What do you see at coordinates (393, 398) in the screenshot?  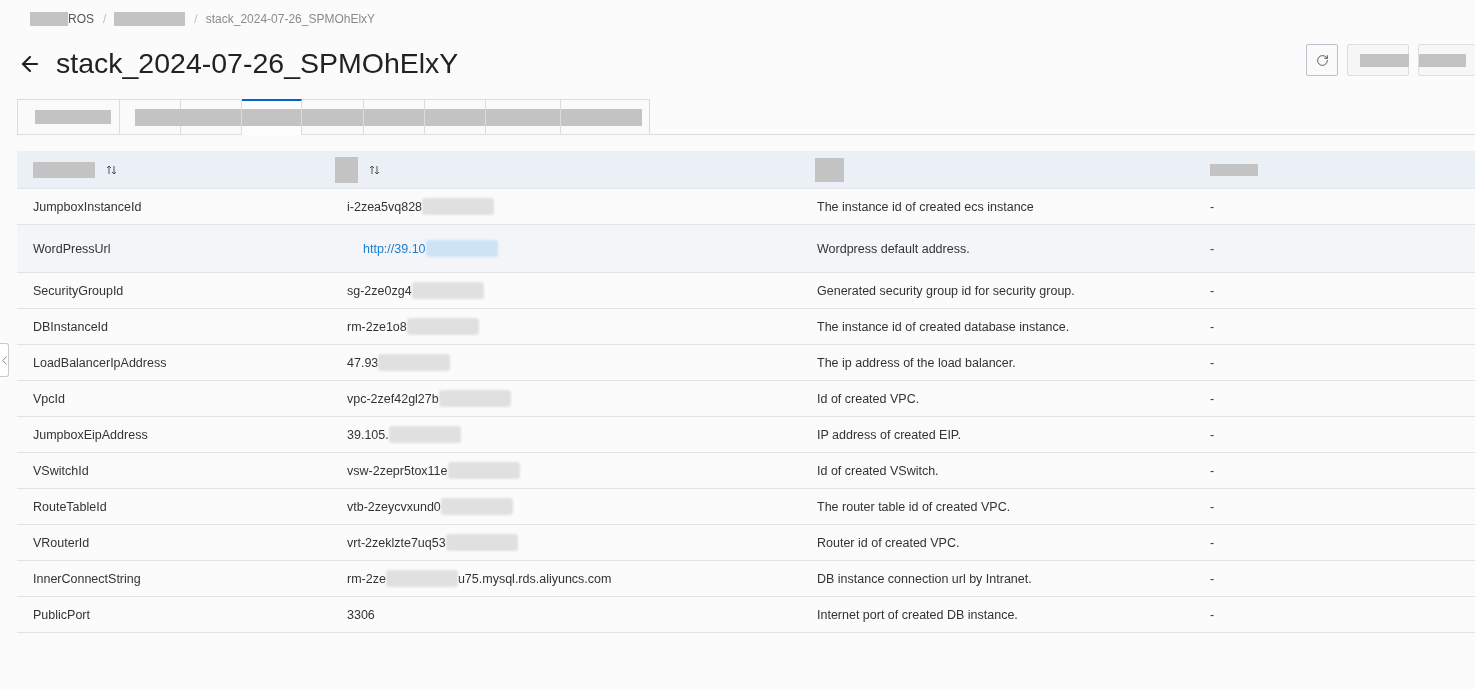 I see `output-value: vpc-2zef42gl27b` at bounding box center [393, 398].